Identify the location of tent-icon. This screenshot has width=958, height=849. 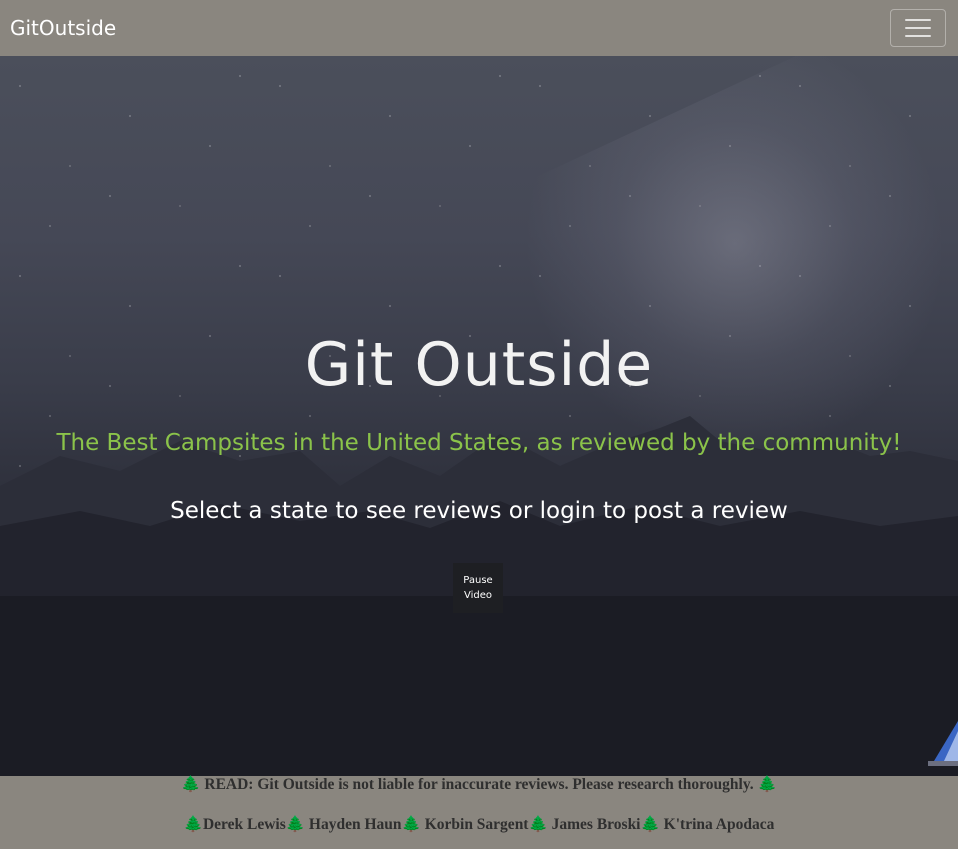
(943, 743).